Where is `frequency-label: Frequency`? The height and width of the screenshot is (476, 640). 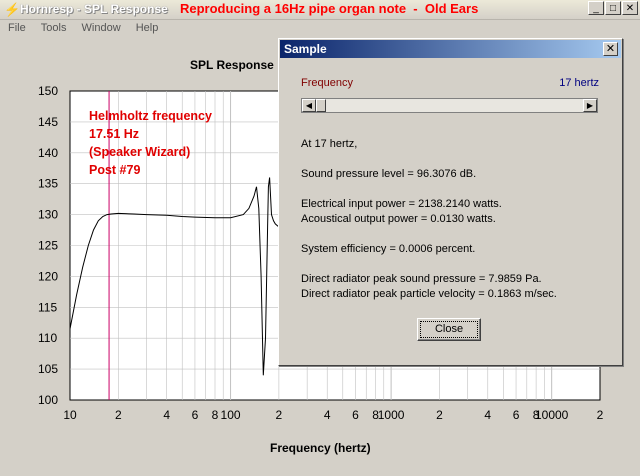 frequency-label: Frequency is located at coordinates (327, 83).